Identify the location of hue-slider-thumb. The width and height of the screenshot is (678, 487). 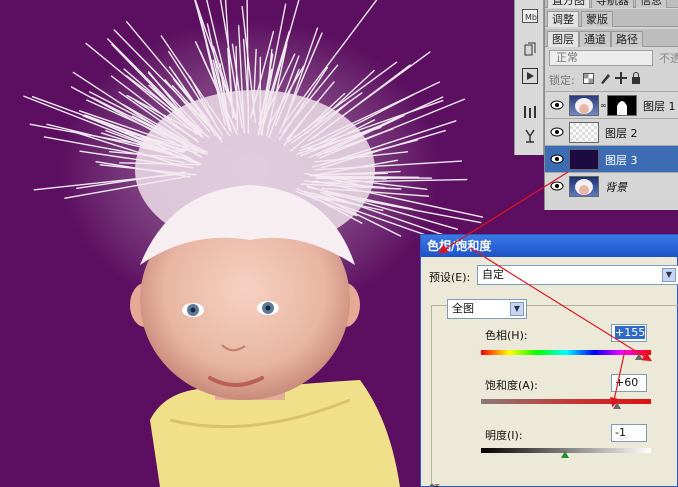
(639, 356).